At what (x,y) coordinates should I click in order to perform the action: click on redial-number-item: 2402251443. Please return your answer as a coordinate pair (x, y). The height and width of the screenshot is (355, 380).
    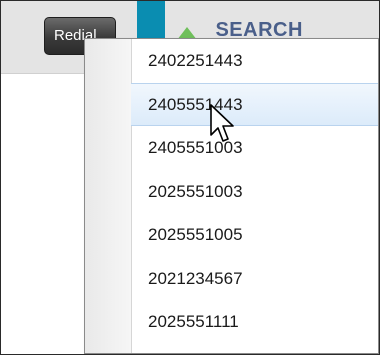
    Looking at the image, I should click on (231, 61).